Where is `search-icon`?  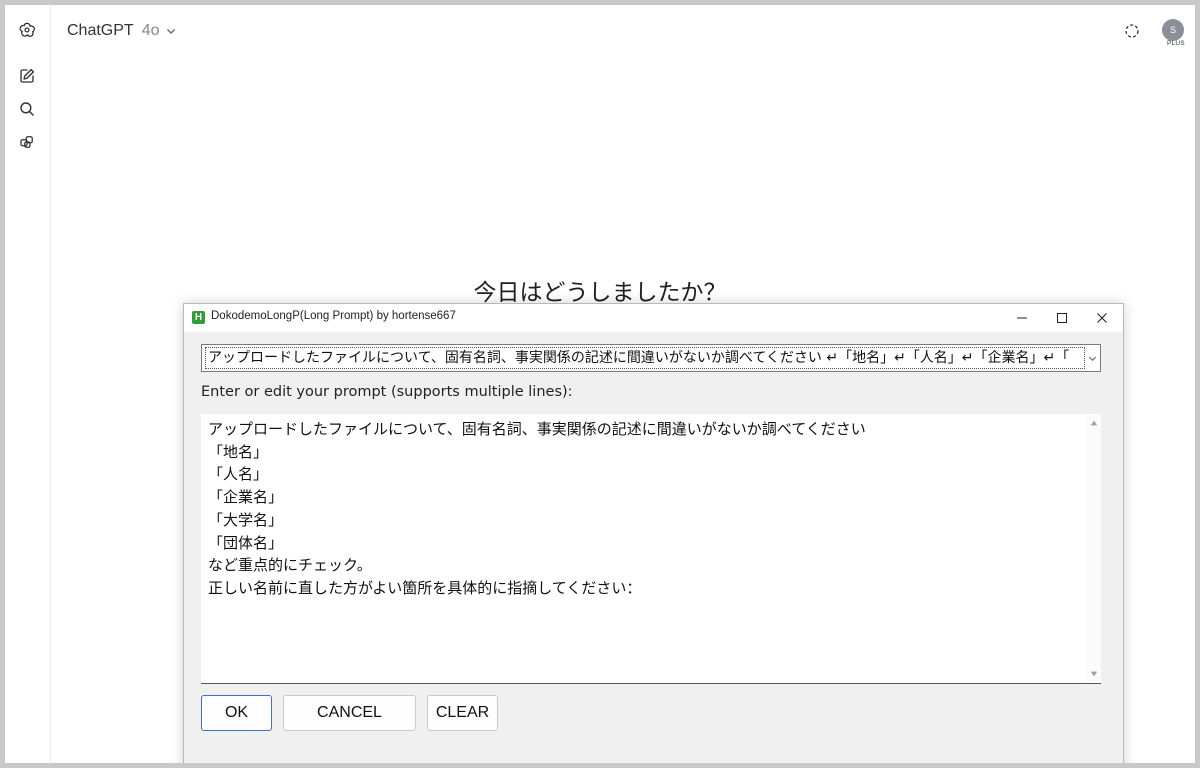
search-icon is located at coordinates (27, 109).